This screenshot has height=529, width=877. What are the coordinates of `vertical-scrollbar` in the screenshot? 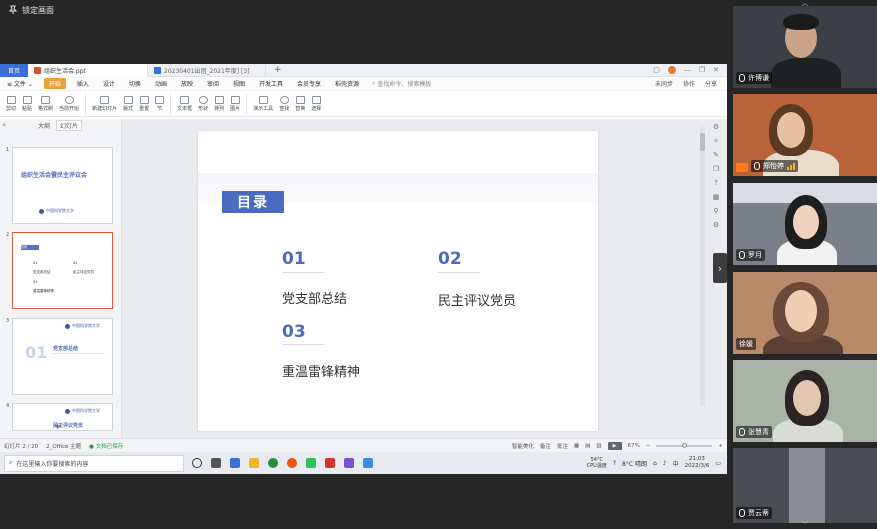 It's located at (702, 267).